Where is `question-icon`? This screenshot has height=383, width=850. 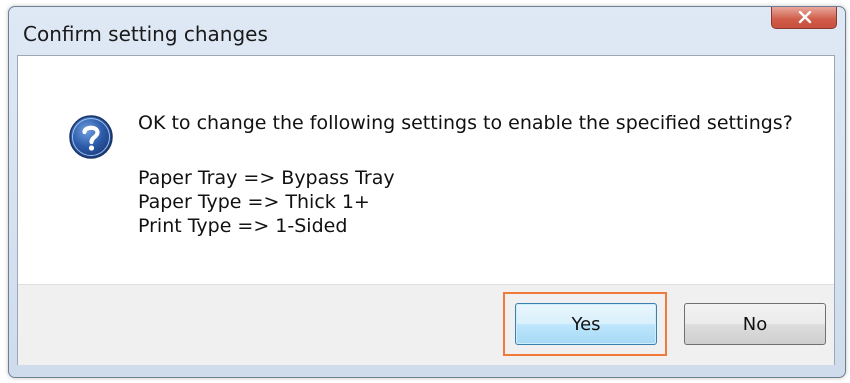
question-icon is located at coordinates (91, 137).